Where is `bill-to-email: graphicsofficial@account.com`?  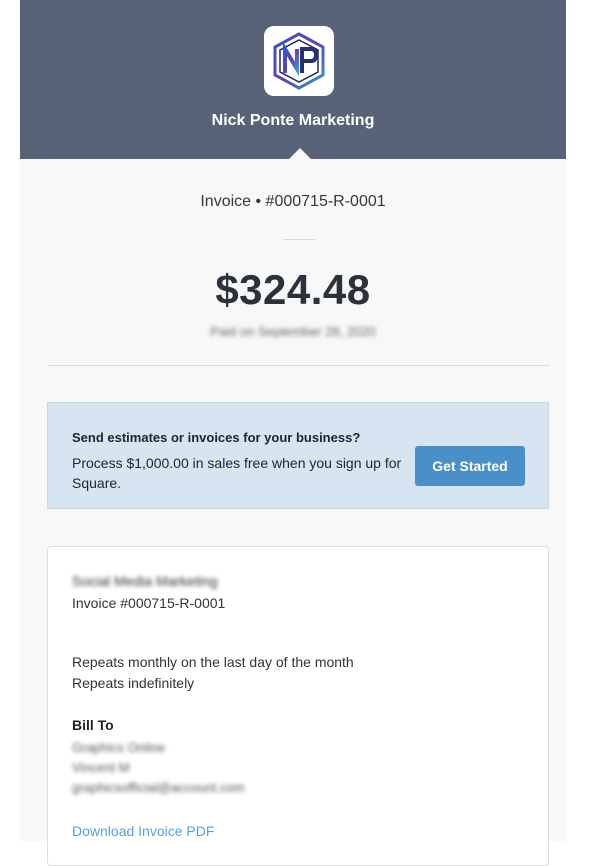
bill-to-email: graphicsofficial@account.com is located at coordinates (158, 787).